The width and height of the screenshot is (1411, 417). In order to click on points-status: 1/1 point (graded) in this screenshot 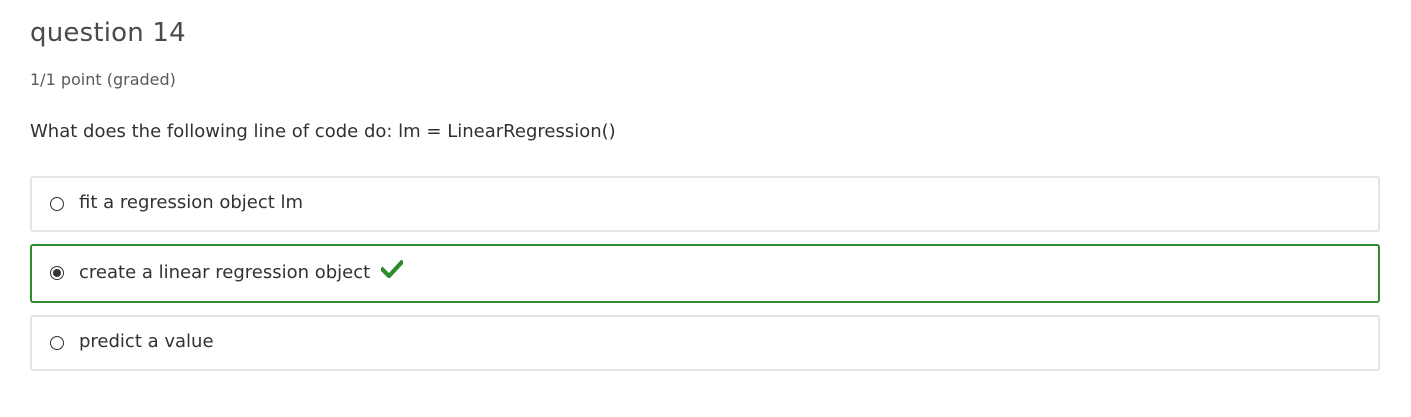, I will do `click(103, 79)`.